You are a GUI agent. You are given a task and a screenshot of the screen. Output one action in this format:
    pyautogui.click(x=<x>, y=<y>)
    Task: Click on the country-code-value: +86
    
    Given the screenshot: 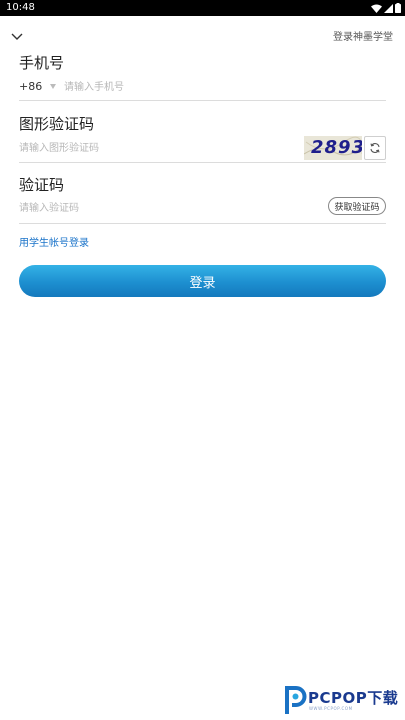 What is the action you would take?
    pyautogui.click(x=31, y=86)
    